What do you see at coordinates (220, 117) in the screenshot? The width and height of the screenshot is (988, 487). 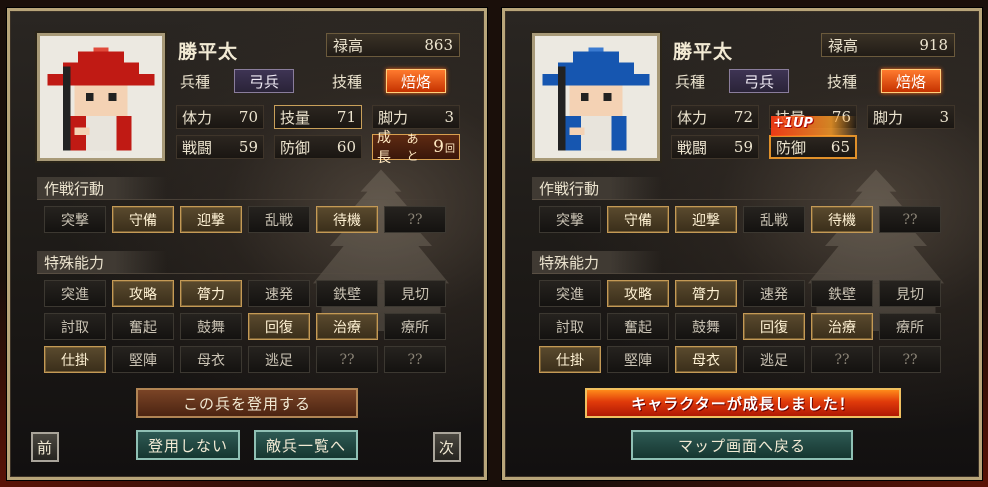 I see `stat-hp: 体力 70` at bounding box center [220, 117].